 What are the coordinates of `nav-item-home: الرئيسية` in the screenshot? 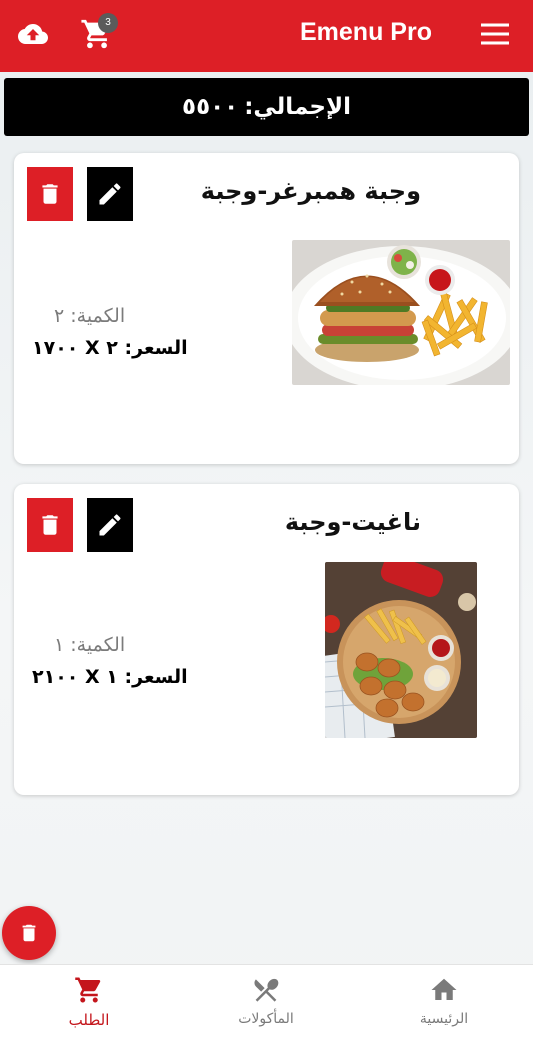 It's located at (444, 1001).